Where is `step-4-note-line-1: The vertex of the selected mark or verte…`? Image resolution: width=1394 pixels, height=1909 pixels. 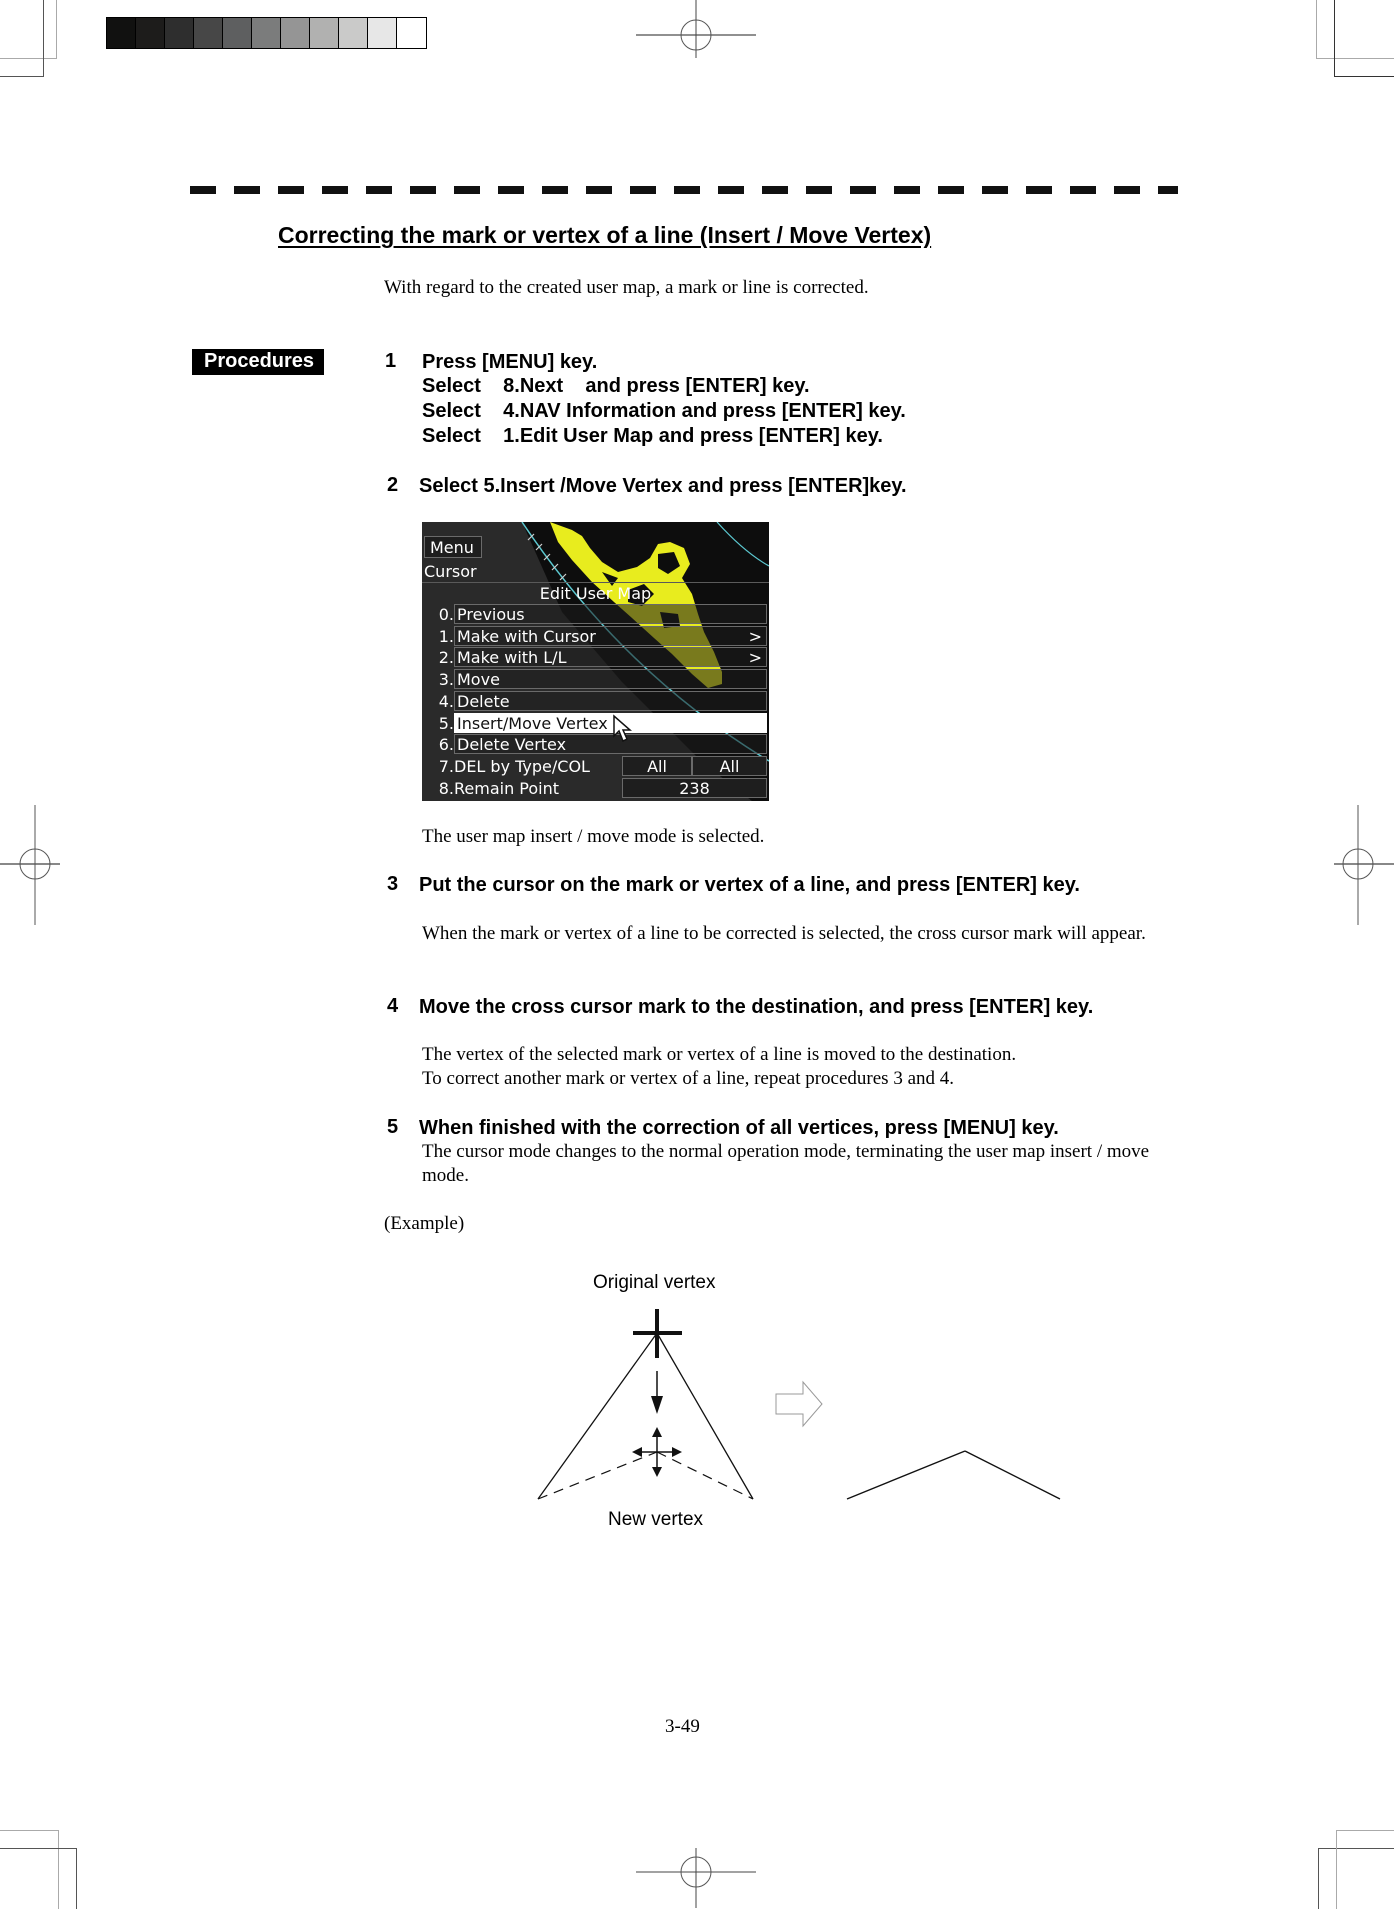 step-4-note-line-1: The vertex of the selected mark or verte… is located at coordinates (719, 1054).